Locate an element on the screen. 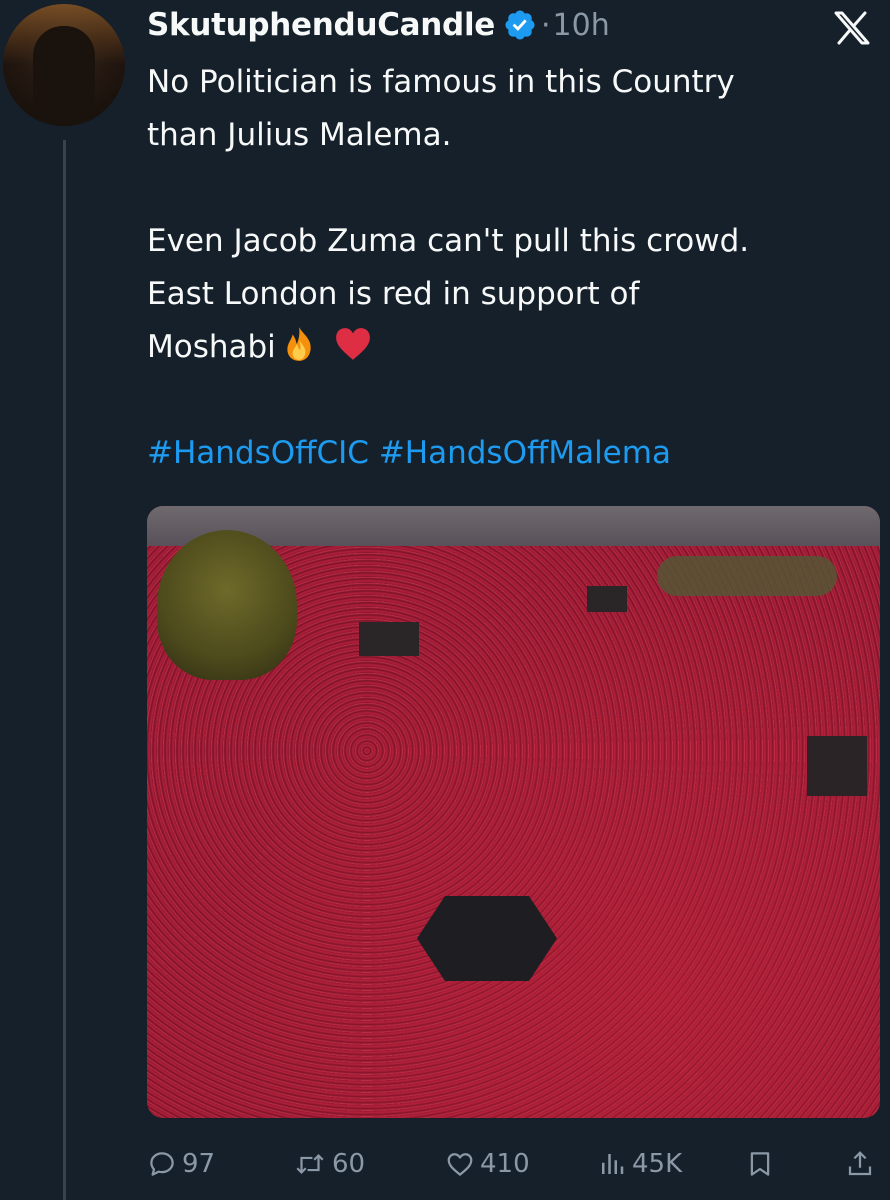 This screenshot has height=1200, width=890. repost-button: 60 is located at coordinates (329, 1164).